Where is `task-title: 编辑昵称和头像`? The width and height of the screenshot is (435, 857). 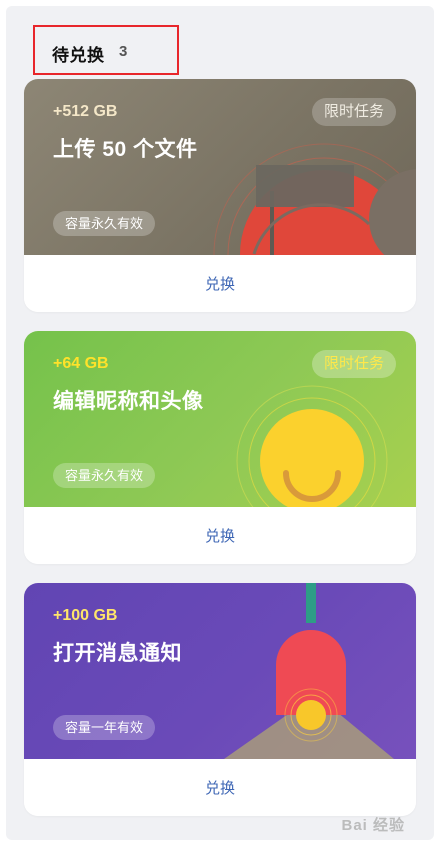 task-title: 编辑昵称和头像 is located at coordinates (128, 401).